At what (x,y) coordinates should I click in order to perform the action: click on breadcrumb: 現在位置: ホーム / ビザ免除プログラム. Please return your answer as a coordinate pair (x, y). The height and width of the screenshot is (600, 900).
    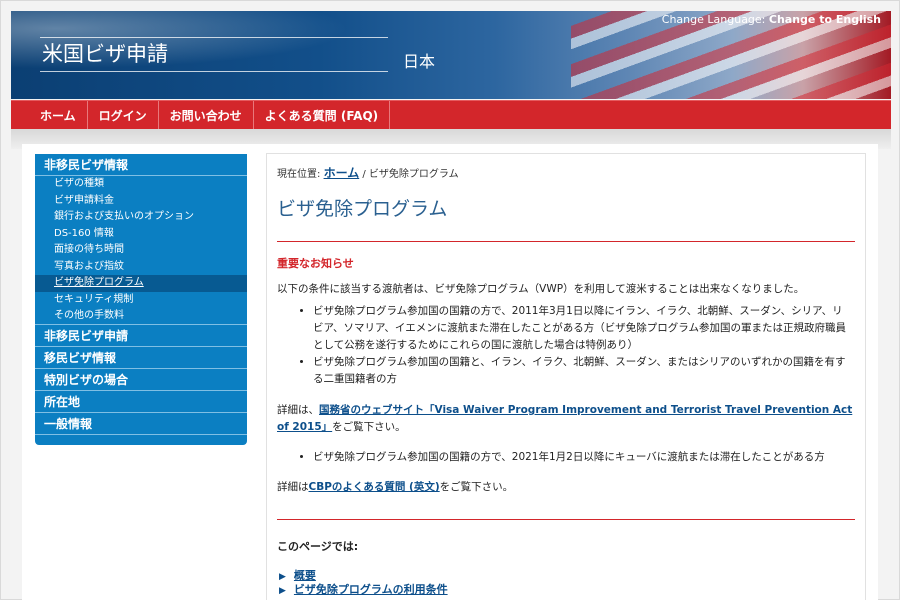
    Looking at the image, I should click on (566, 172).